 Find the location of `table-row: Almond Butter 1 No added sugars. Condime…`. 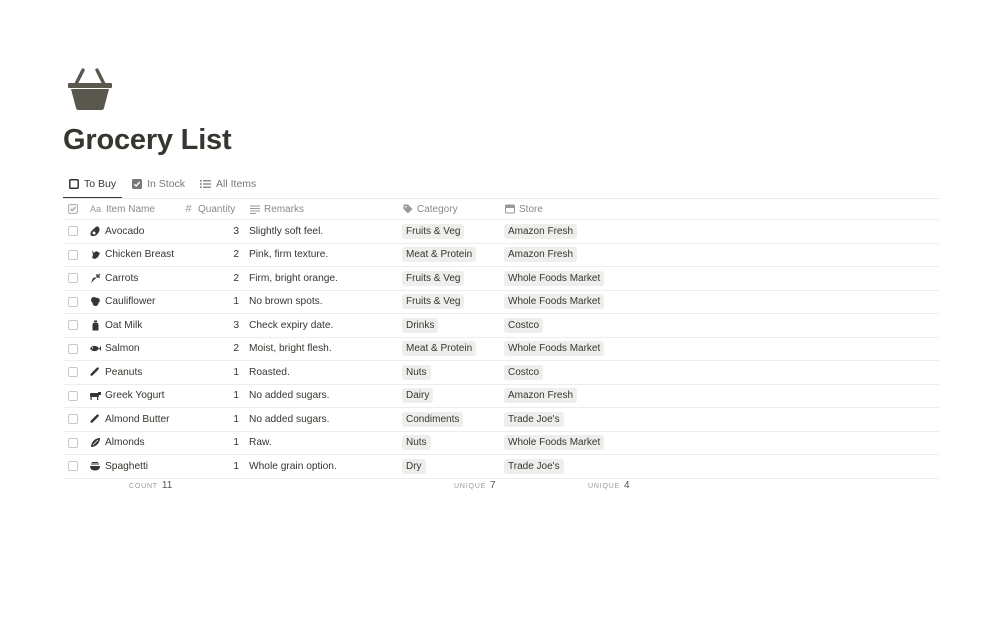

table-row: Almond Butter 1 No added sugars. Condime… is located at coordinates (501, 420).